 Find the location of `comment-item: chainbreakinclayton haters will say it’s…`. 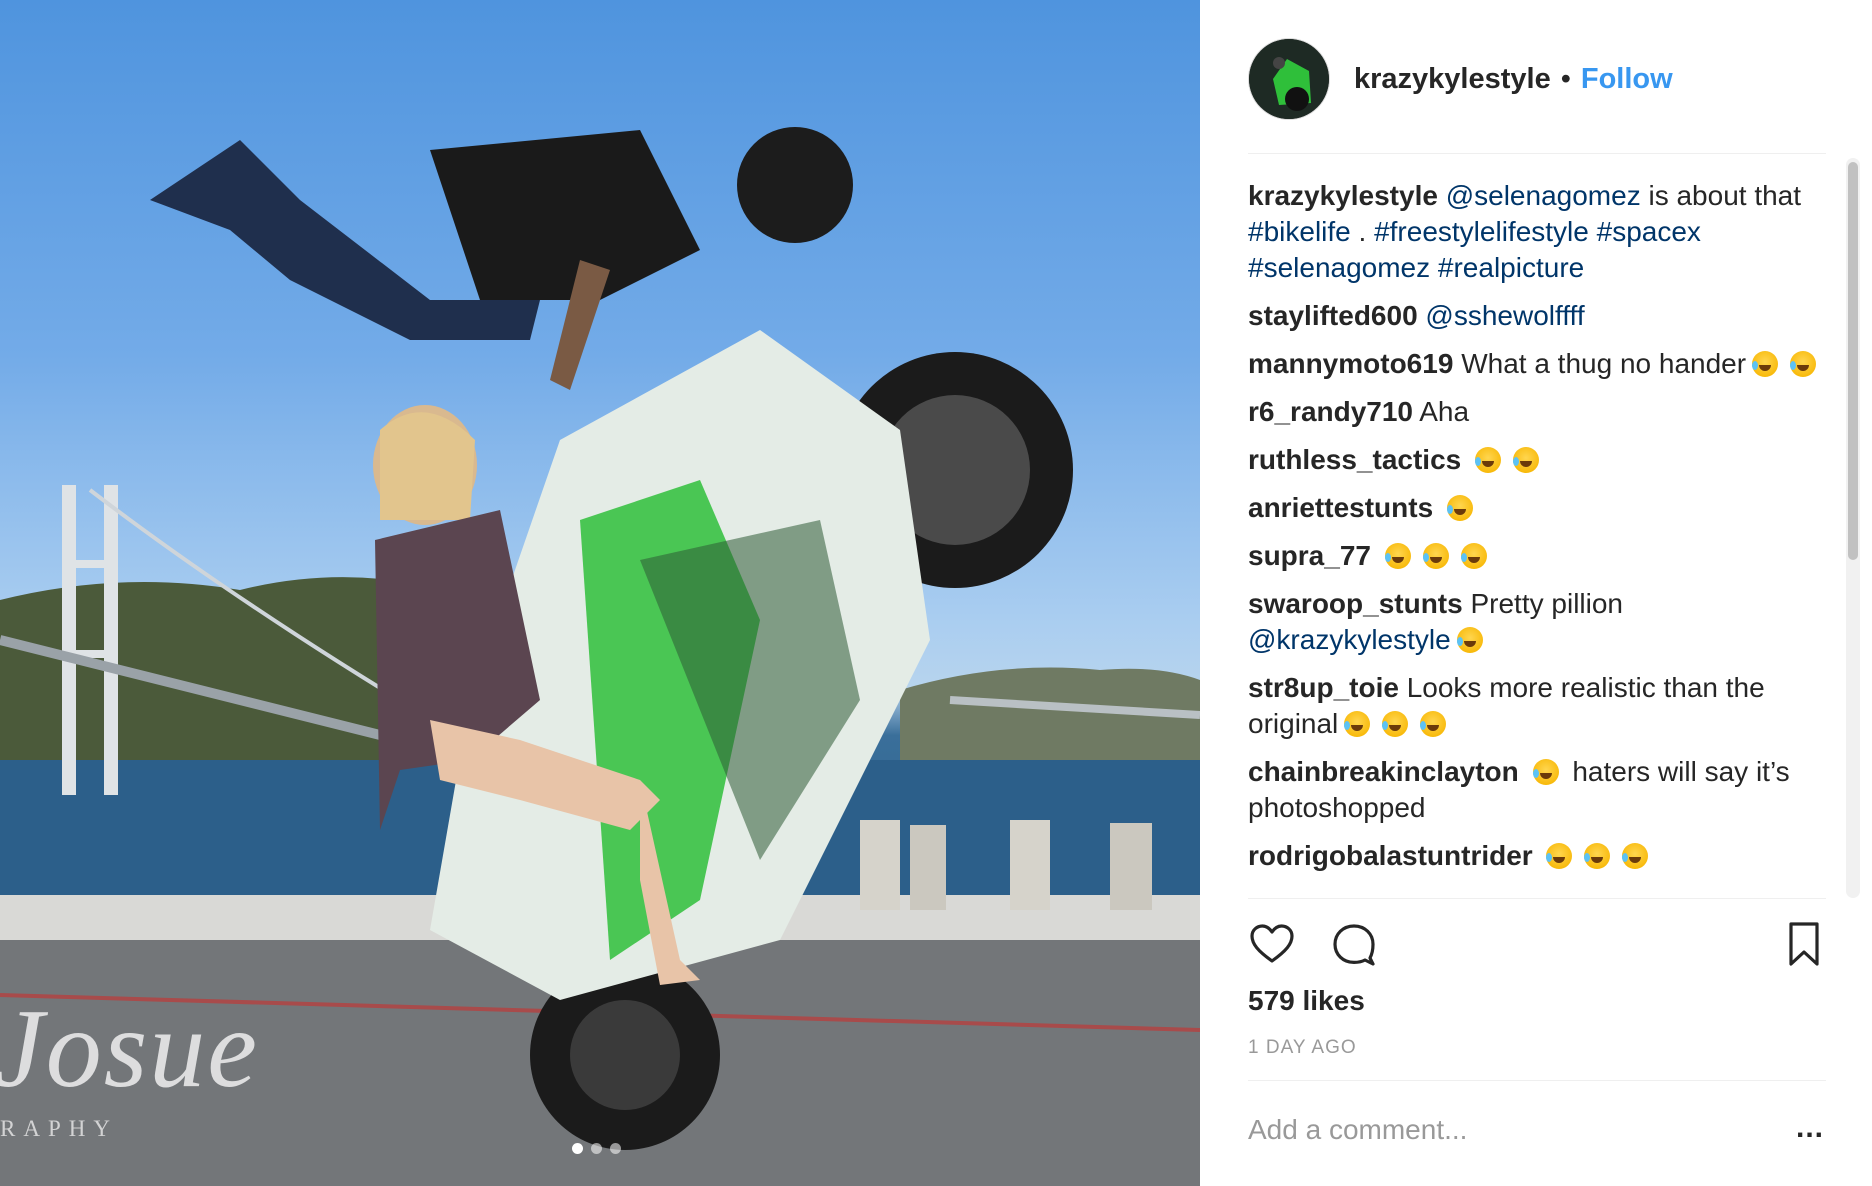

comment-item: chainbreakinclayton haters will say it’s… is located at coordinates (1538, 790).